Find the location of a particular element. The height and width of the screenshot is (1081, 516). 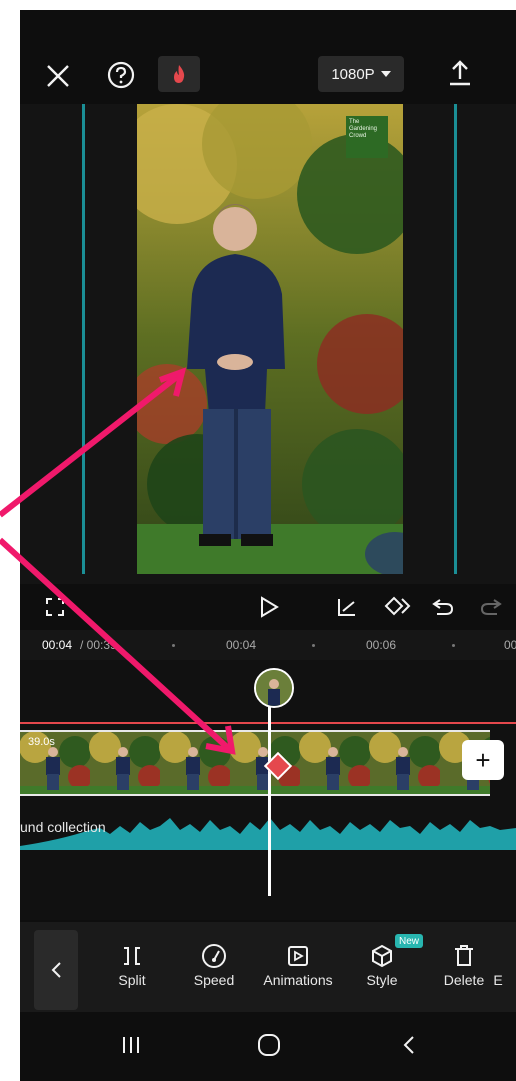

channel-logo: The Gardening Crowd is located at coordinates (367, 137).